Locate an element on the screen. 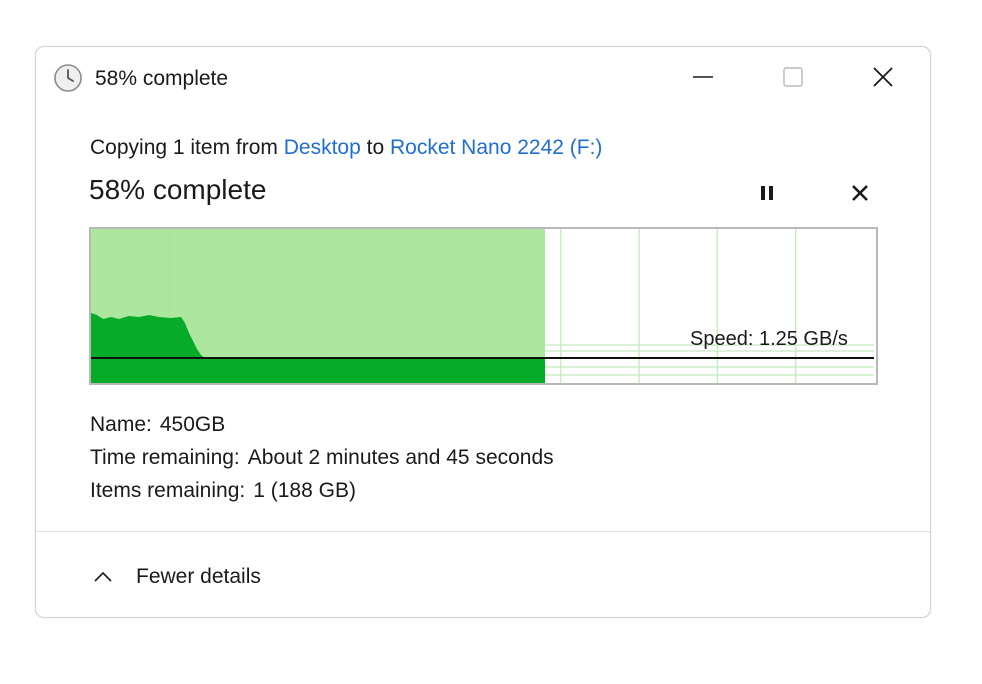 Image resolution: width=982 pixels, height=684 pixels. speed-band is located at coordinates (318, 371).